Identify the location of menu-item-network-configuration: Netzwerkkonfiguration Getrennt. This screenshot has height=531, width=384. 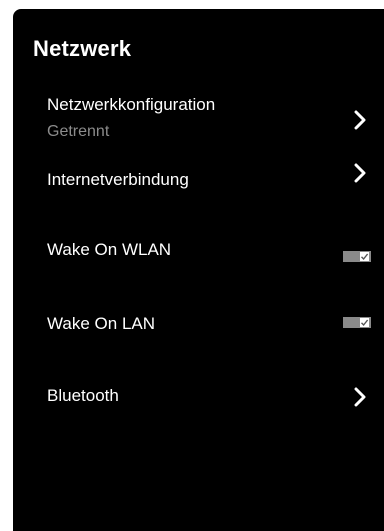
(198, 123).